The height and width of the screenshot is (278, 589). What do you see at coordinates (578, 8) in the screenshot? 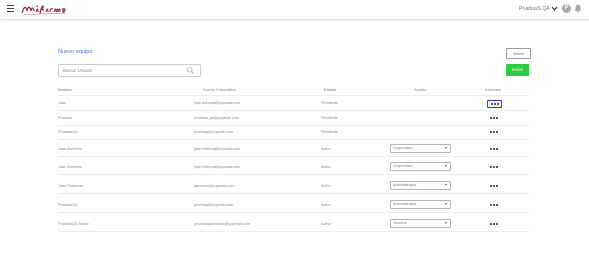
I see `bell-icon` at bounding box center [578, 8].